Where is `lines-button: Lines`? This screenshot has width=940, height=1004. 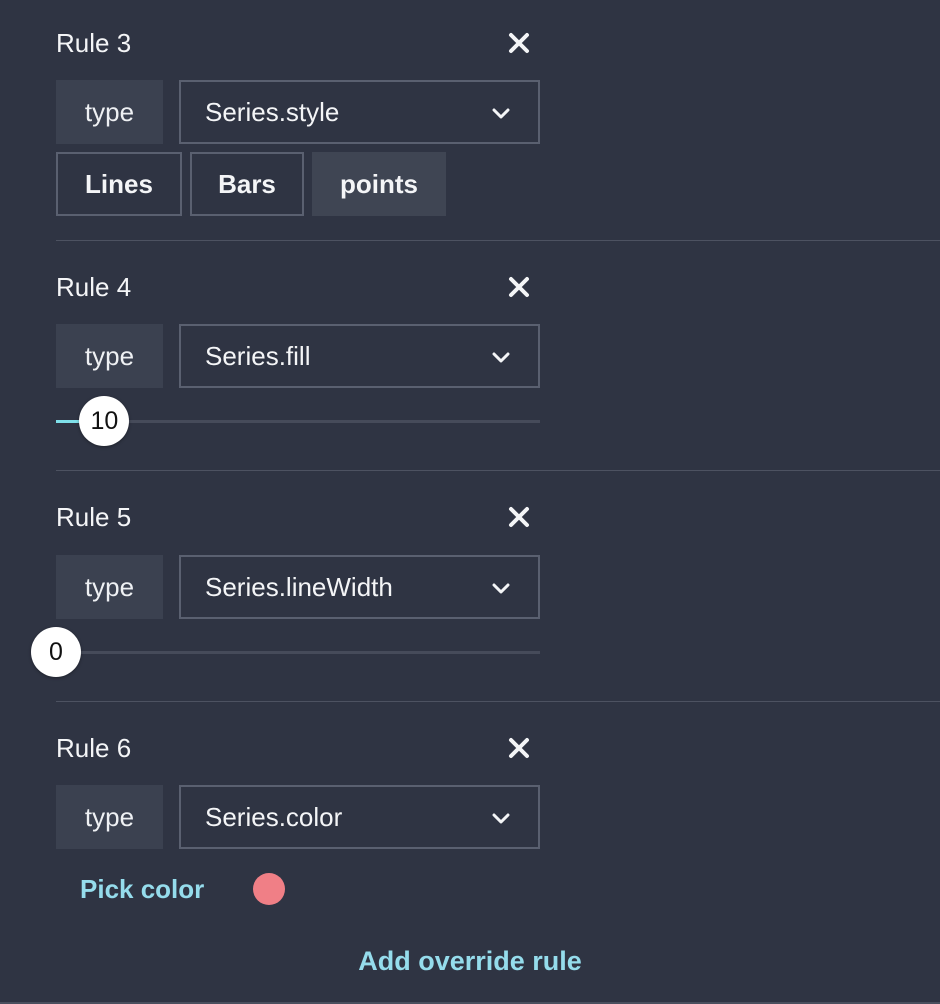 lines-button: Lines is located at coordinates (119, 184).